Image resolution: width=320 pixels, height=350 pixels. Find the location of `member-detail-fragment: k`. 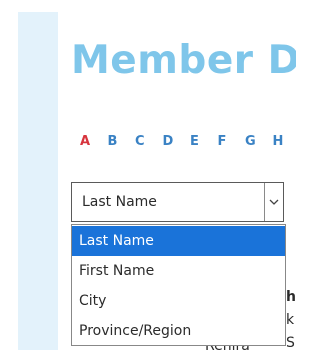

member-detail-fragment: k is located at coordinates (290, 320).